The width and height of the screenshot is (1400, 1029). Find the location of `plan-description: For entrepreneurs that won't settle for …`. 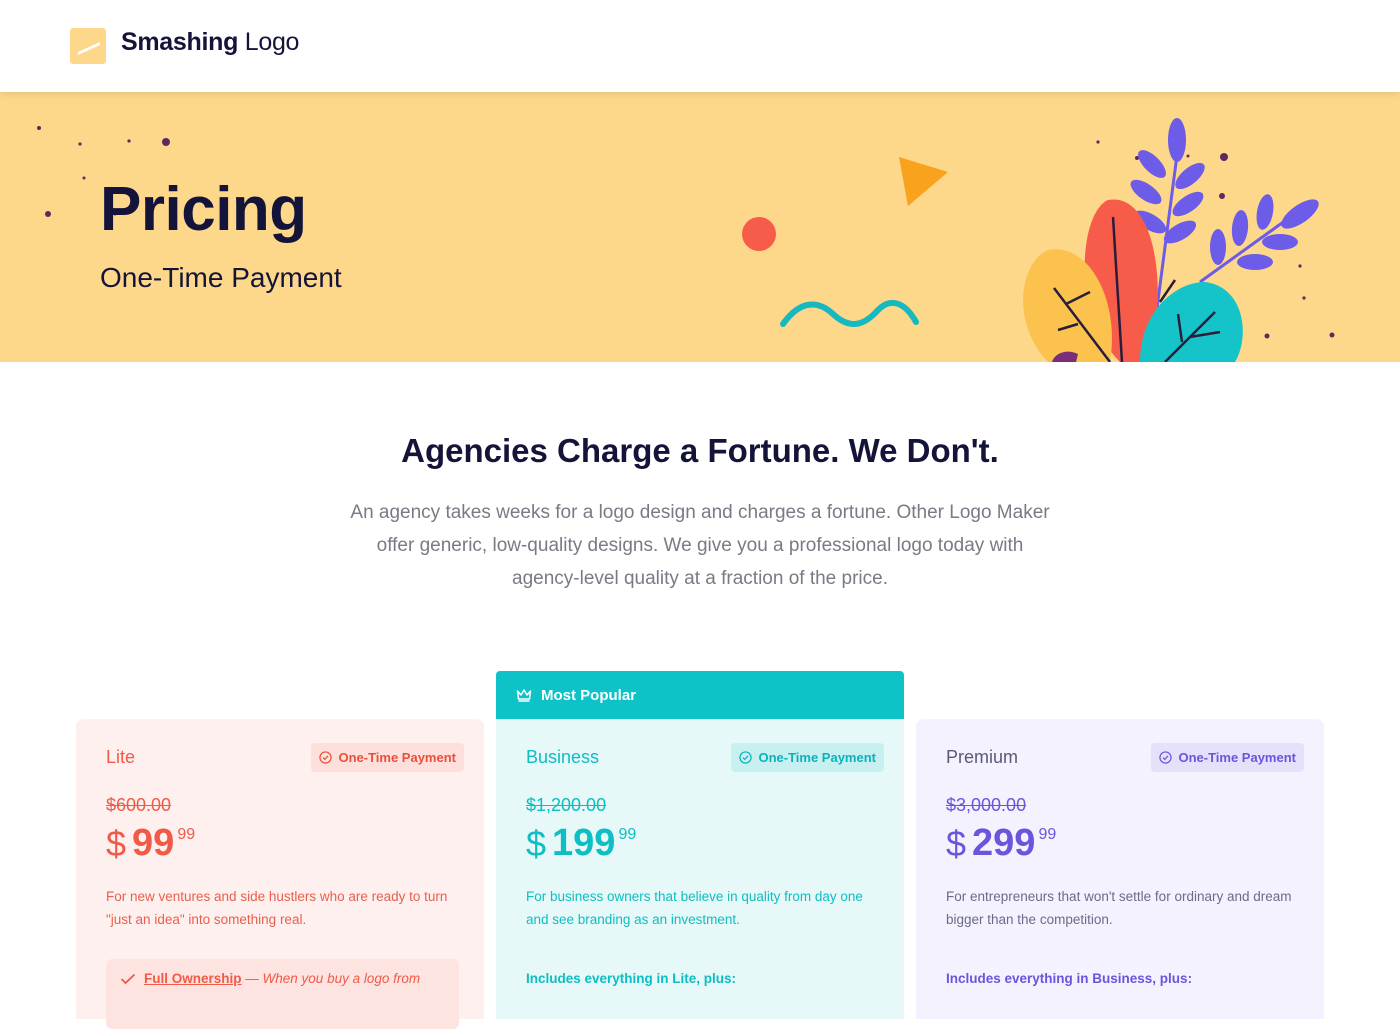

plan-description: For entrepreneurs that won't settle for … is located at coordinates (1119, 908).